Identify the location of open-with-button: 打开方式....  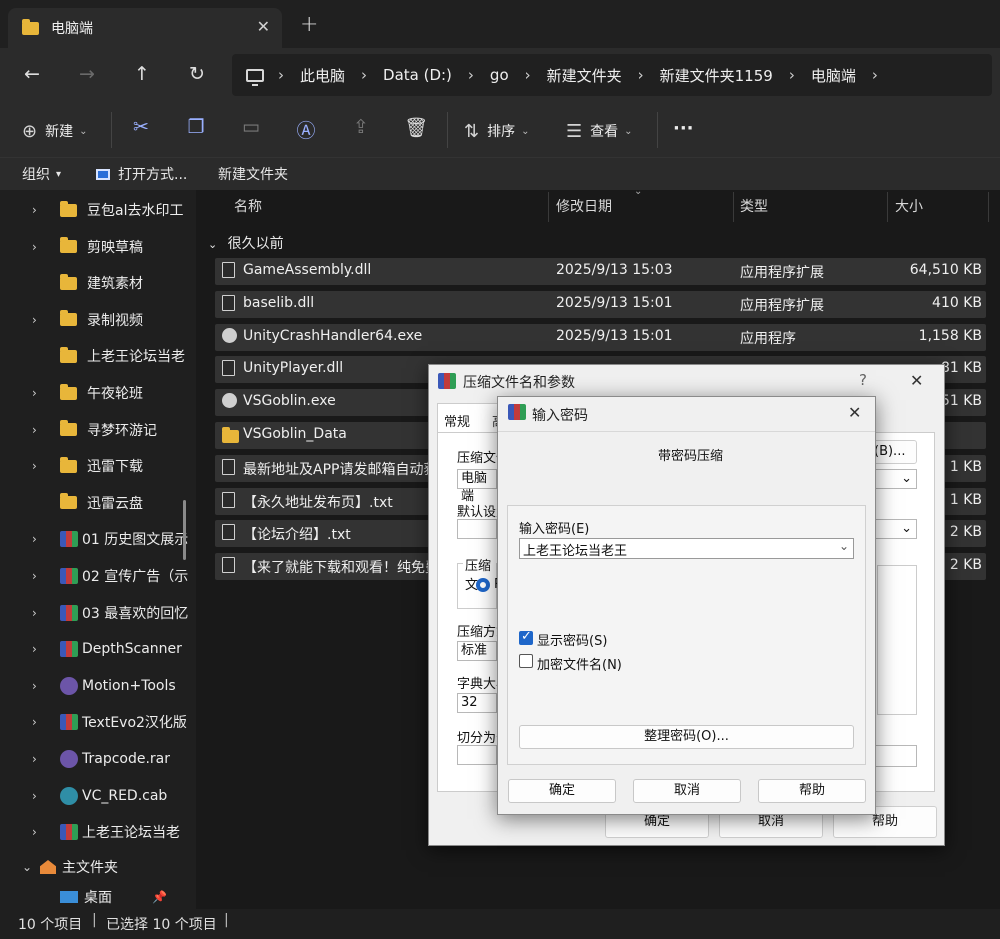
(141, 174).